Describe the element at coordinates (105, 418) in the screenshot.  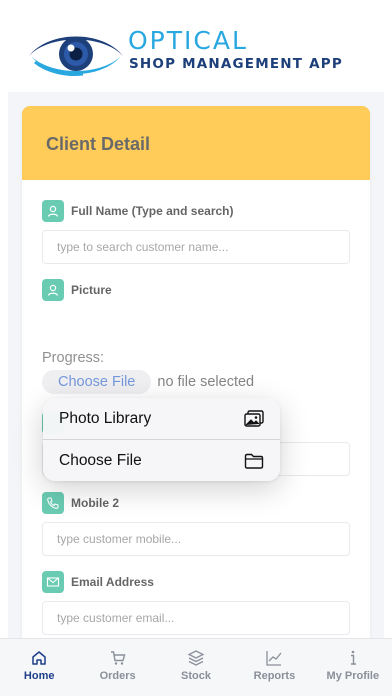
I see `menu-item-label: Photo Library` at that location.